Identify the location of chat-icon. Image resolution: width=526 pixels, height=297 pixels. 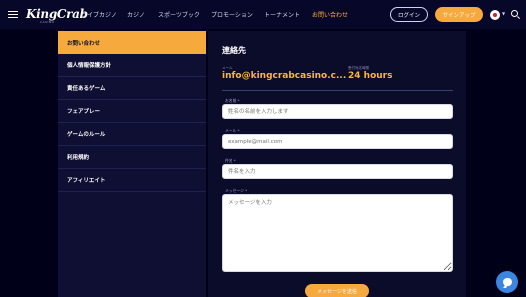
(507, 282).